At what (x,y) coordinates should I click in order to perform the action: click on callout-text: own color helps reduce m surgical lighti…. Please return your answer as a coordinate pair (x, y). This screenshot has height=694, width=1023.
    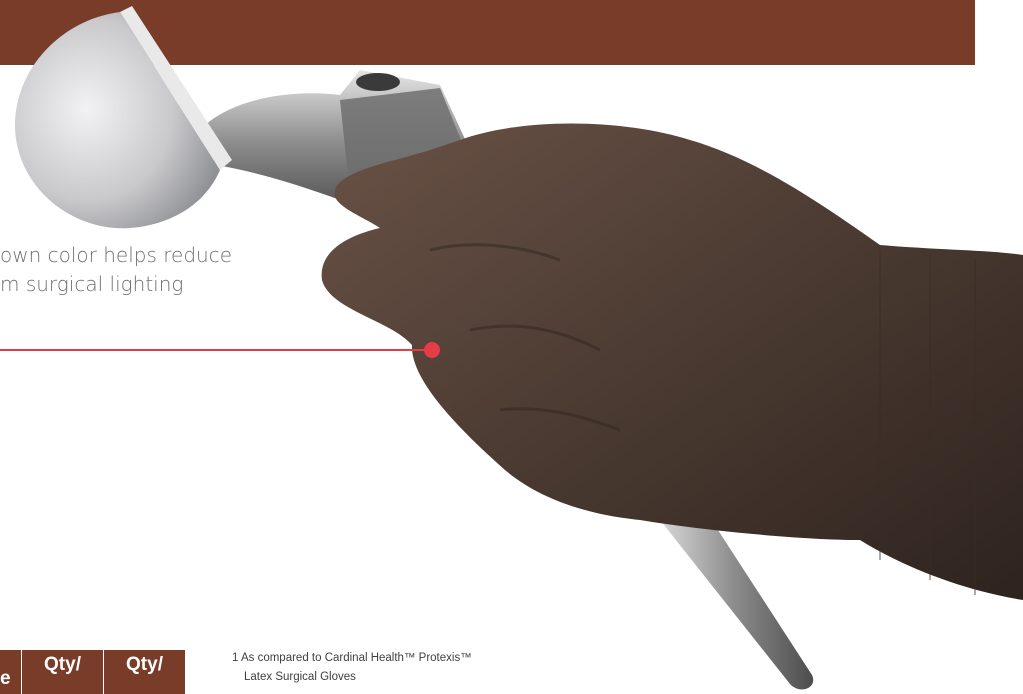
    Looking at the image, I should click on (116, 270).